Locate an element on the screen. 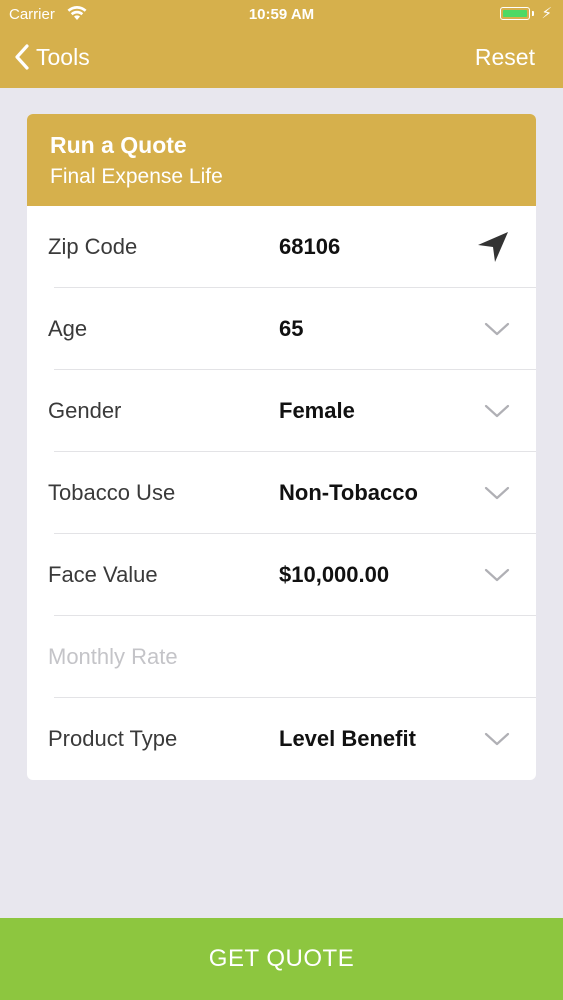 The height and width of the screenshot is (1000, 563). card-title: Run a Quote is located at coordinates (118, 145).